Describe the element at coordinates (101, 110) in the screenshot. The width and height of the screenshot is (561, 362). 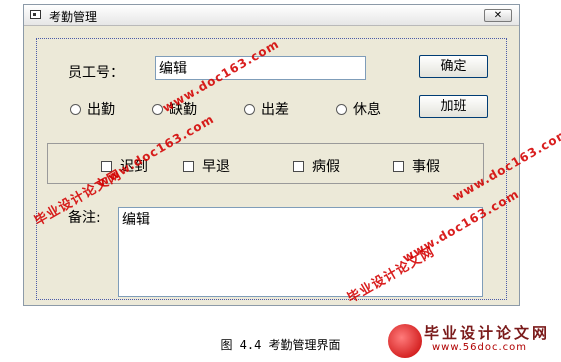
I see `radio-label: 出勤` at that location.